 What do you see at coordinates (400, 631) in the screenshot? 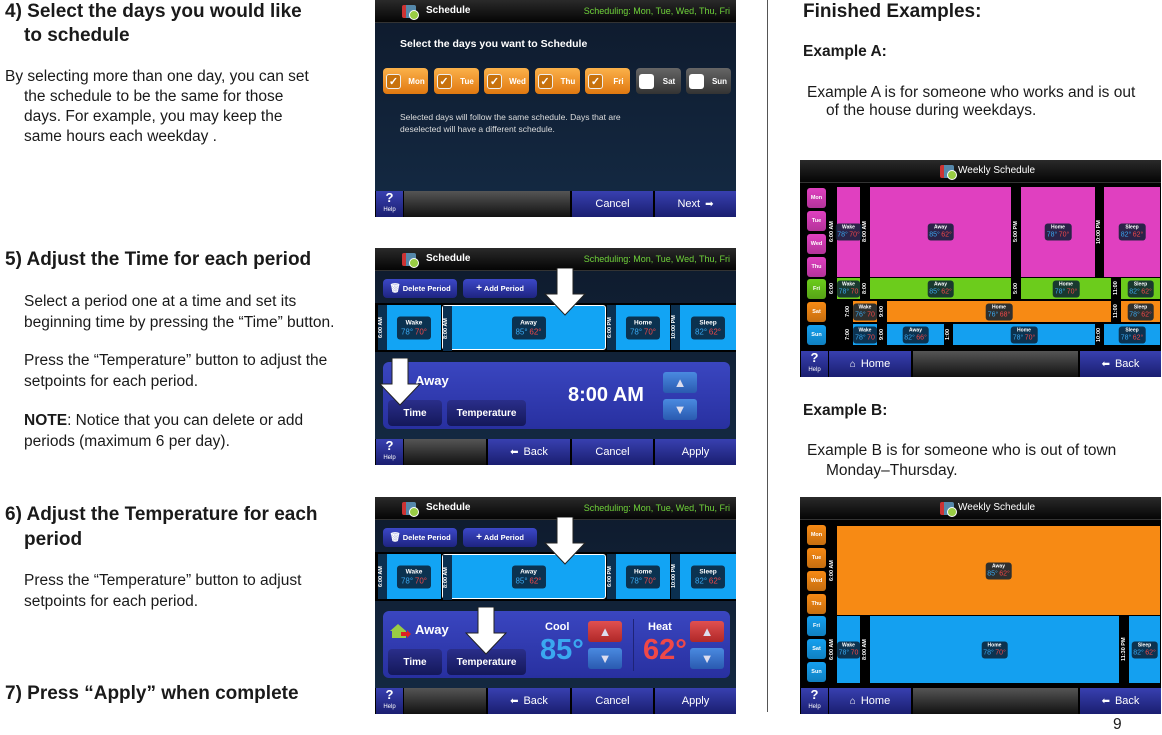
I see `away-house-icon` at bounding box center [400, 631].